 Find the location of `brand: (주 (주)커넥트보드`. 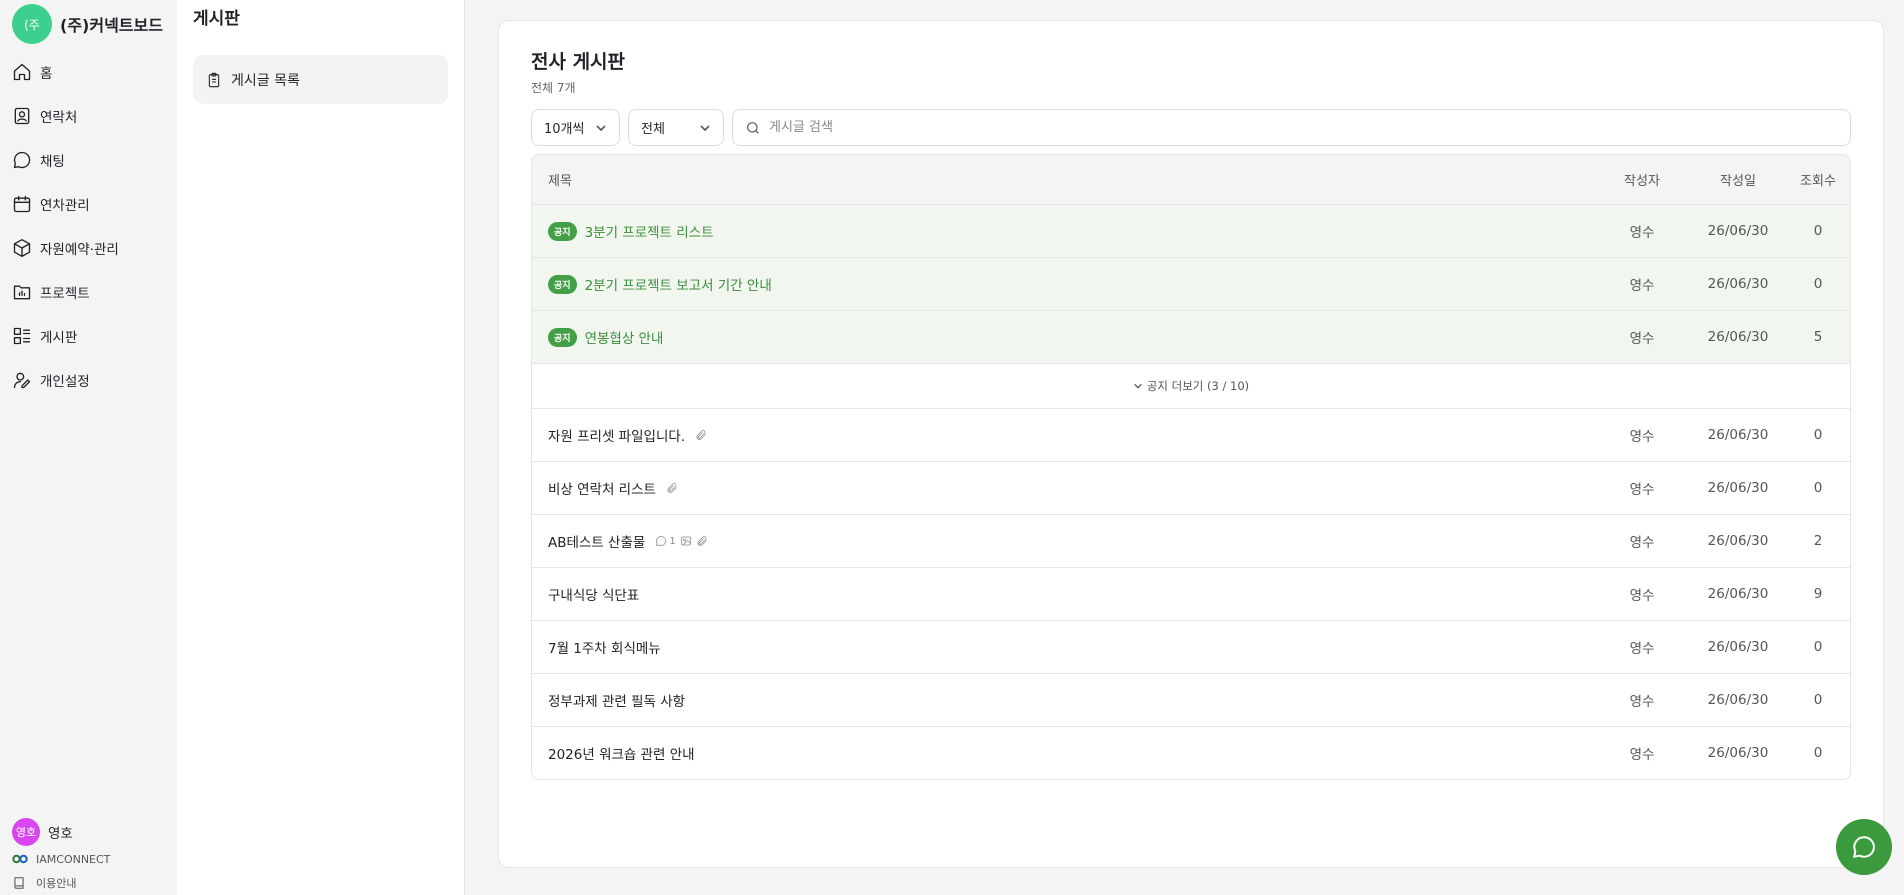

brand: (주 (주)커넥트보드 is located at coordinates (88, 24).